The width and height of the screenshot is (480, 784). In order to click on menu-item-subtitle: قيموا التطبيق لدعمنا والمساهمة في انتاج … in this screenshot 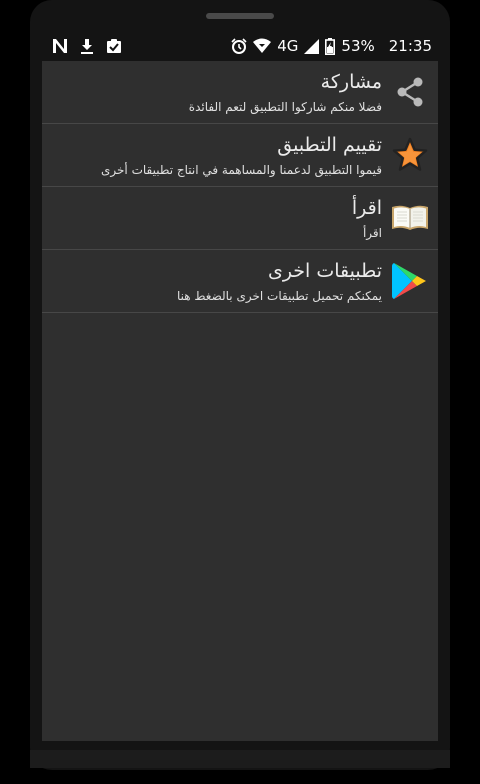, I will do `click(241, 170)`.